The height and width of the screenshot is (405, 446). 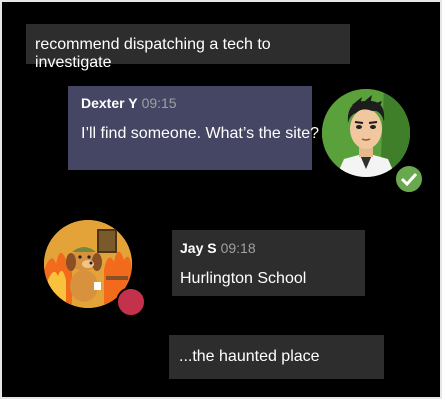 What do you see at coordinates (131, 302) in the screenshot?
I see `busy-status-badge` at bounding box center [131, 302].